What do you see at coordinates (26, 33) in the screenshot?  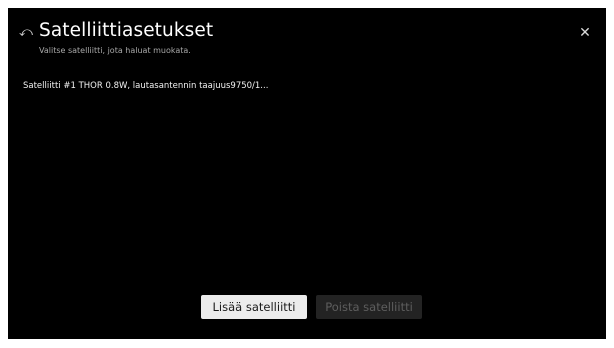 I see `back-arrow-icon: ⤺` at bounding box center [26, 33].